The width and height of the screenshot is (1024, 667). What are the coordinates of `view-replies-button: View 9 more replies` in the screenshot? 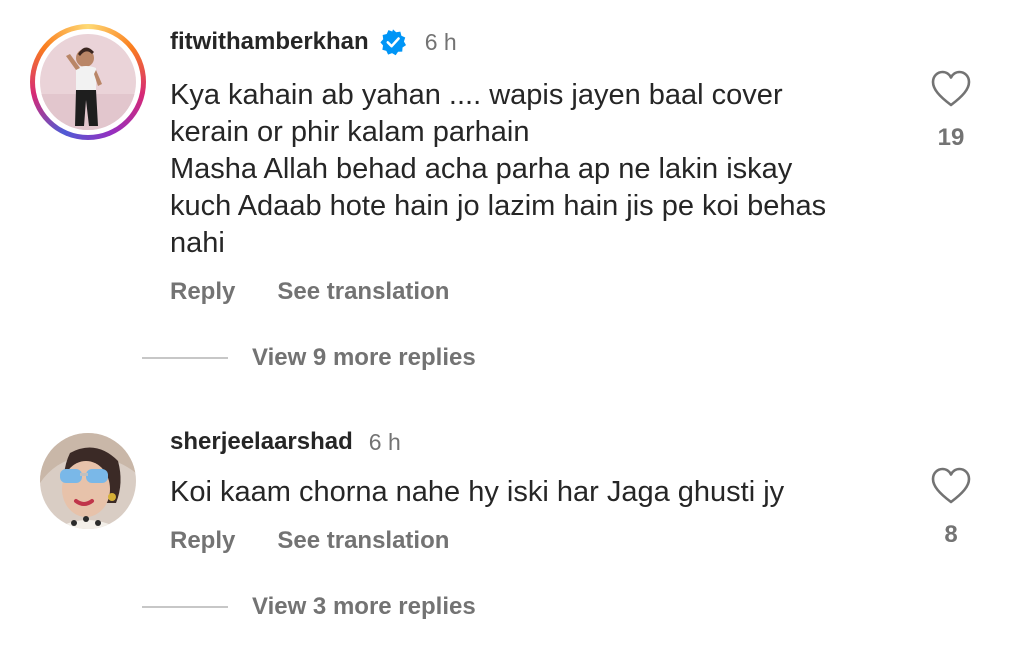 It's located at (309, 358).